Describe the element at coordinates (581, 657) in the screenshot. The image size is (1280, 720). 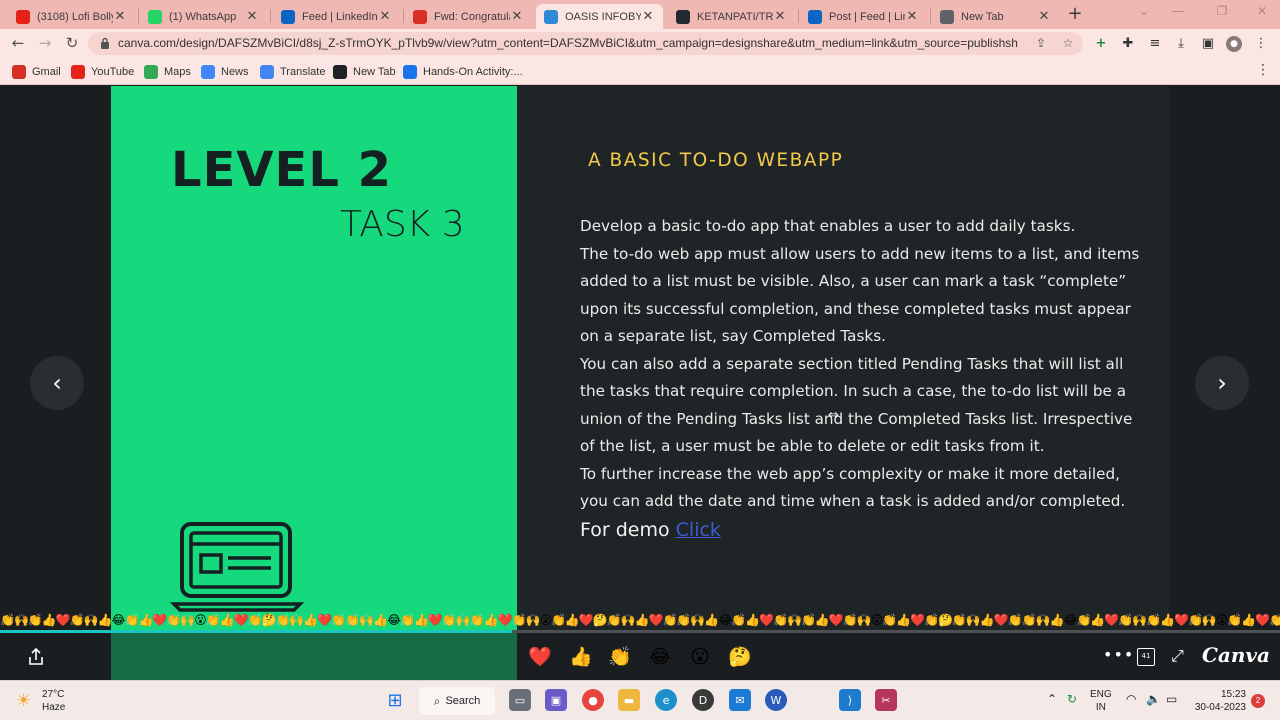
I see `thumbs-up-reaction: 👍` at that location.